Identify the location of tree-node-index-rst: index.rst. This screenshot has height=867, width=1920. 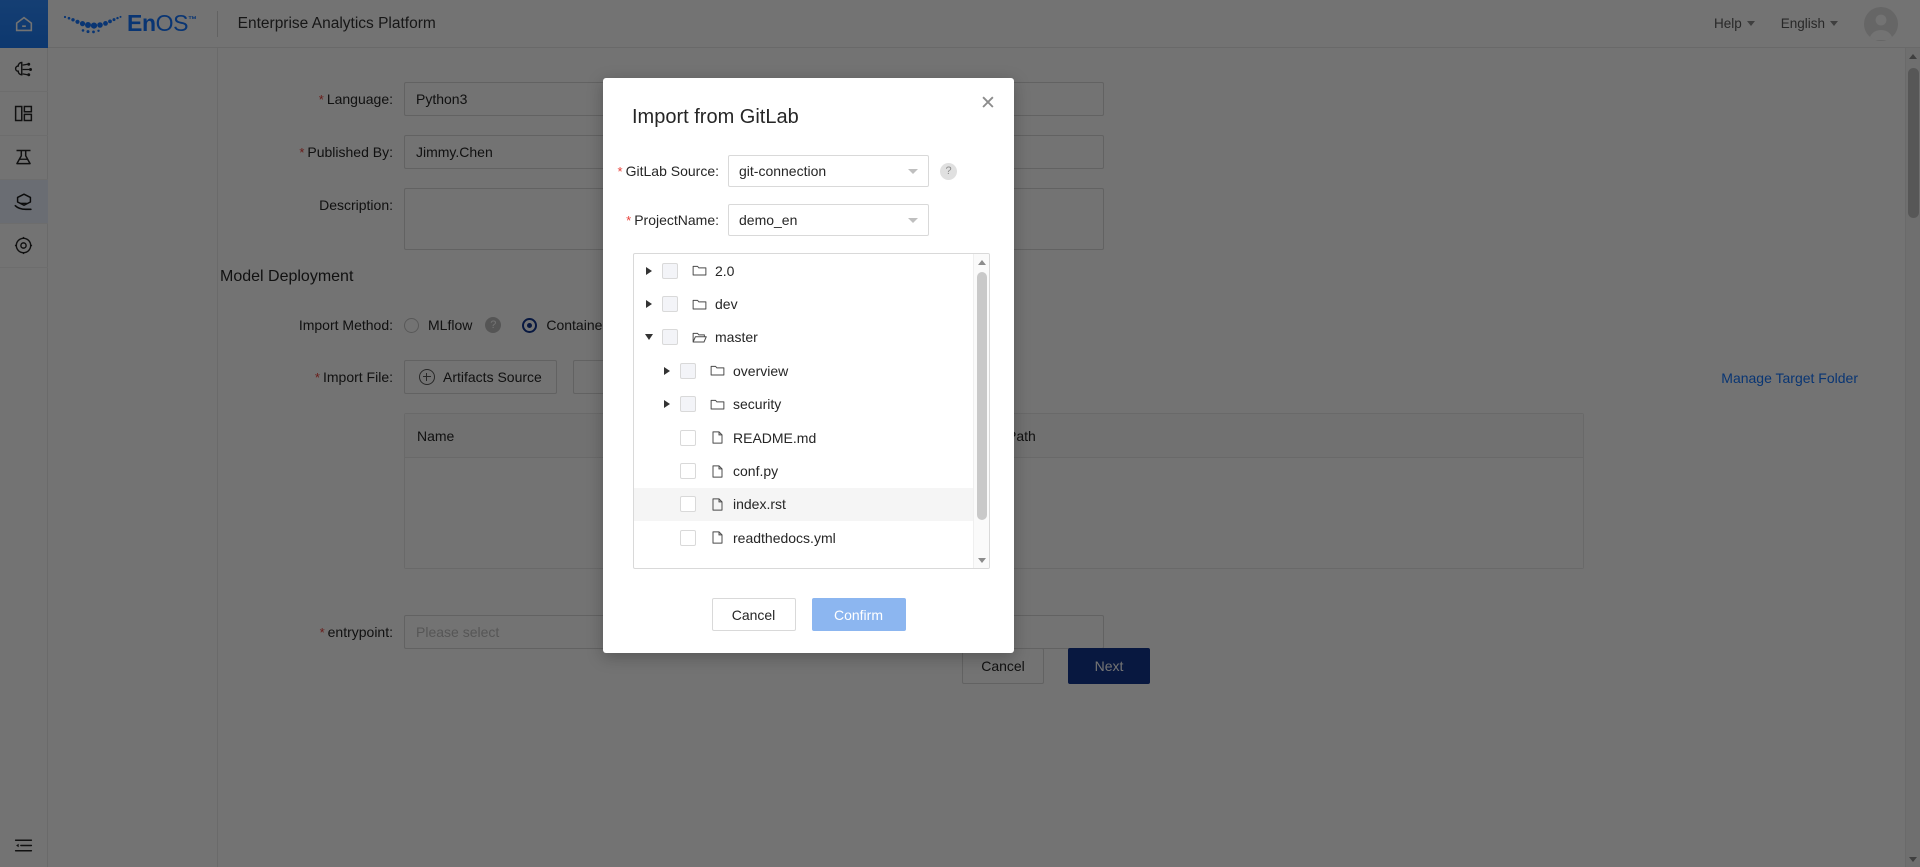
(803, 504).